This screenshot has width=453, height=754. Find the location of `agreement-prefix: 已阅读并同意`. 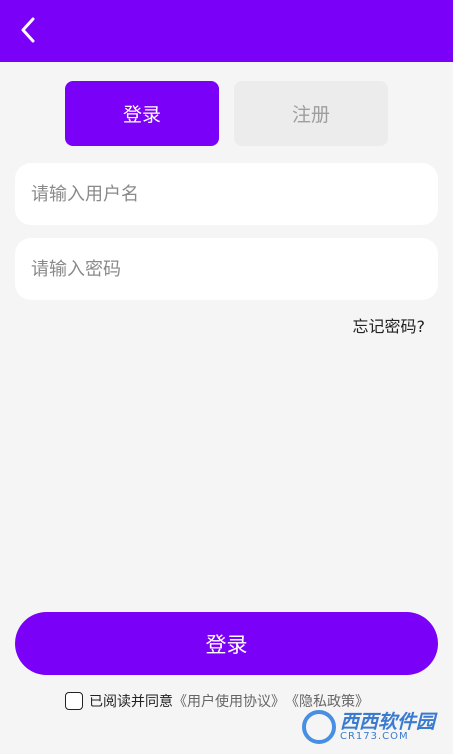

agreement-prefix: 已阅读并同意 is located at coordinates (131, 702).